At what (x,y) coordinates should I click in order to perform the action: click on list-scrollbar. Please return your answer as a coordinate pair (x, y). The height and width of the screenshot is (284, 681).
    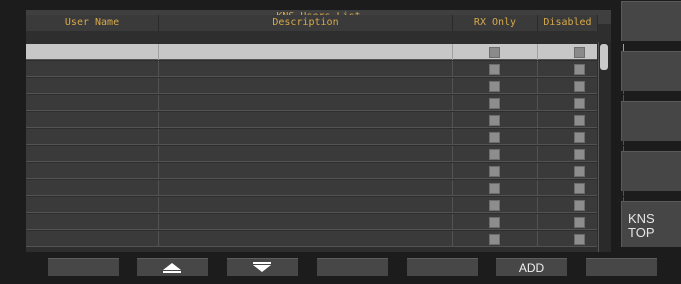
    Looking at the image, I should click on (604, 147).